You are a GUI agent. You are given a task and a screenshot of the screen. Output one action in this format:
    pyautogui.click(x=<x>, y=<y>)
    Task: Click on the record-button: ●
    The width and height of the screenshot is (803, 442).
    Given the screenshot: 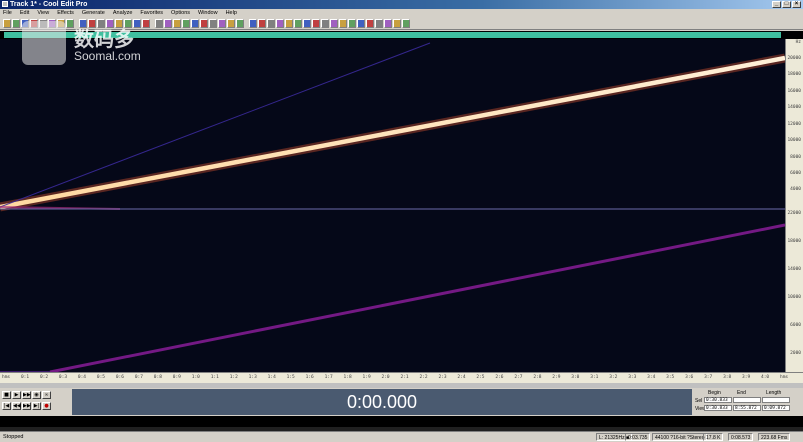 What is the action you would take?
    pyautogui.click(x=46, y=406)
    